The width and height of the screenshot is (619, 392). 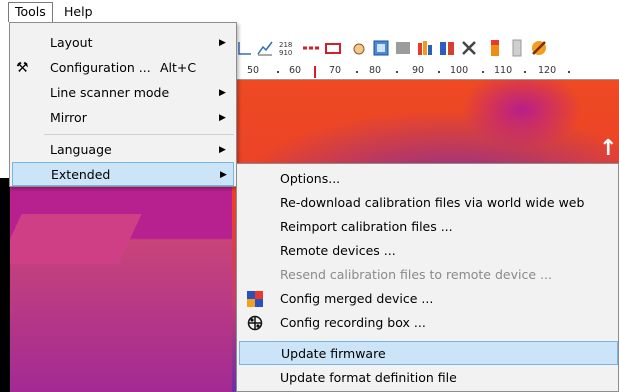 What do you see at coordinates (285, 45) in the screenshot?
I see `svg-text: 218` at bounding box center [285, 45].